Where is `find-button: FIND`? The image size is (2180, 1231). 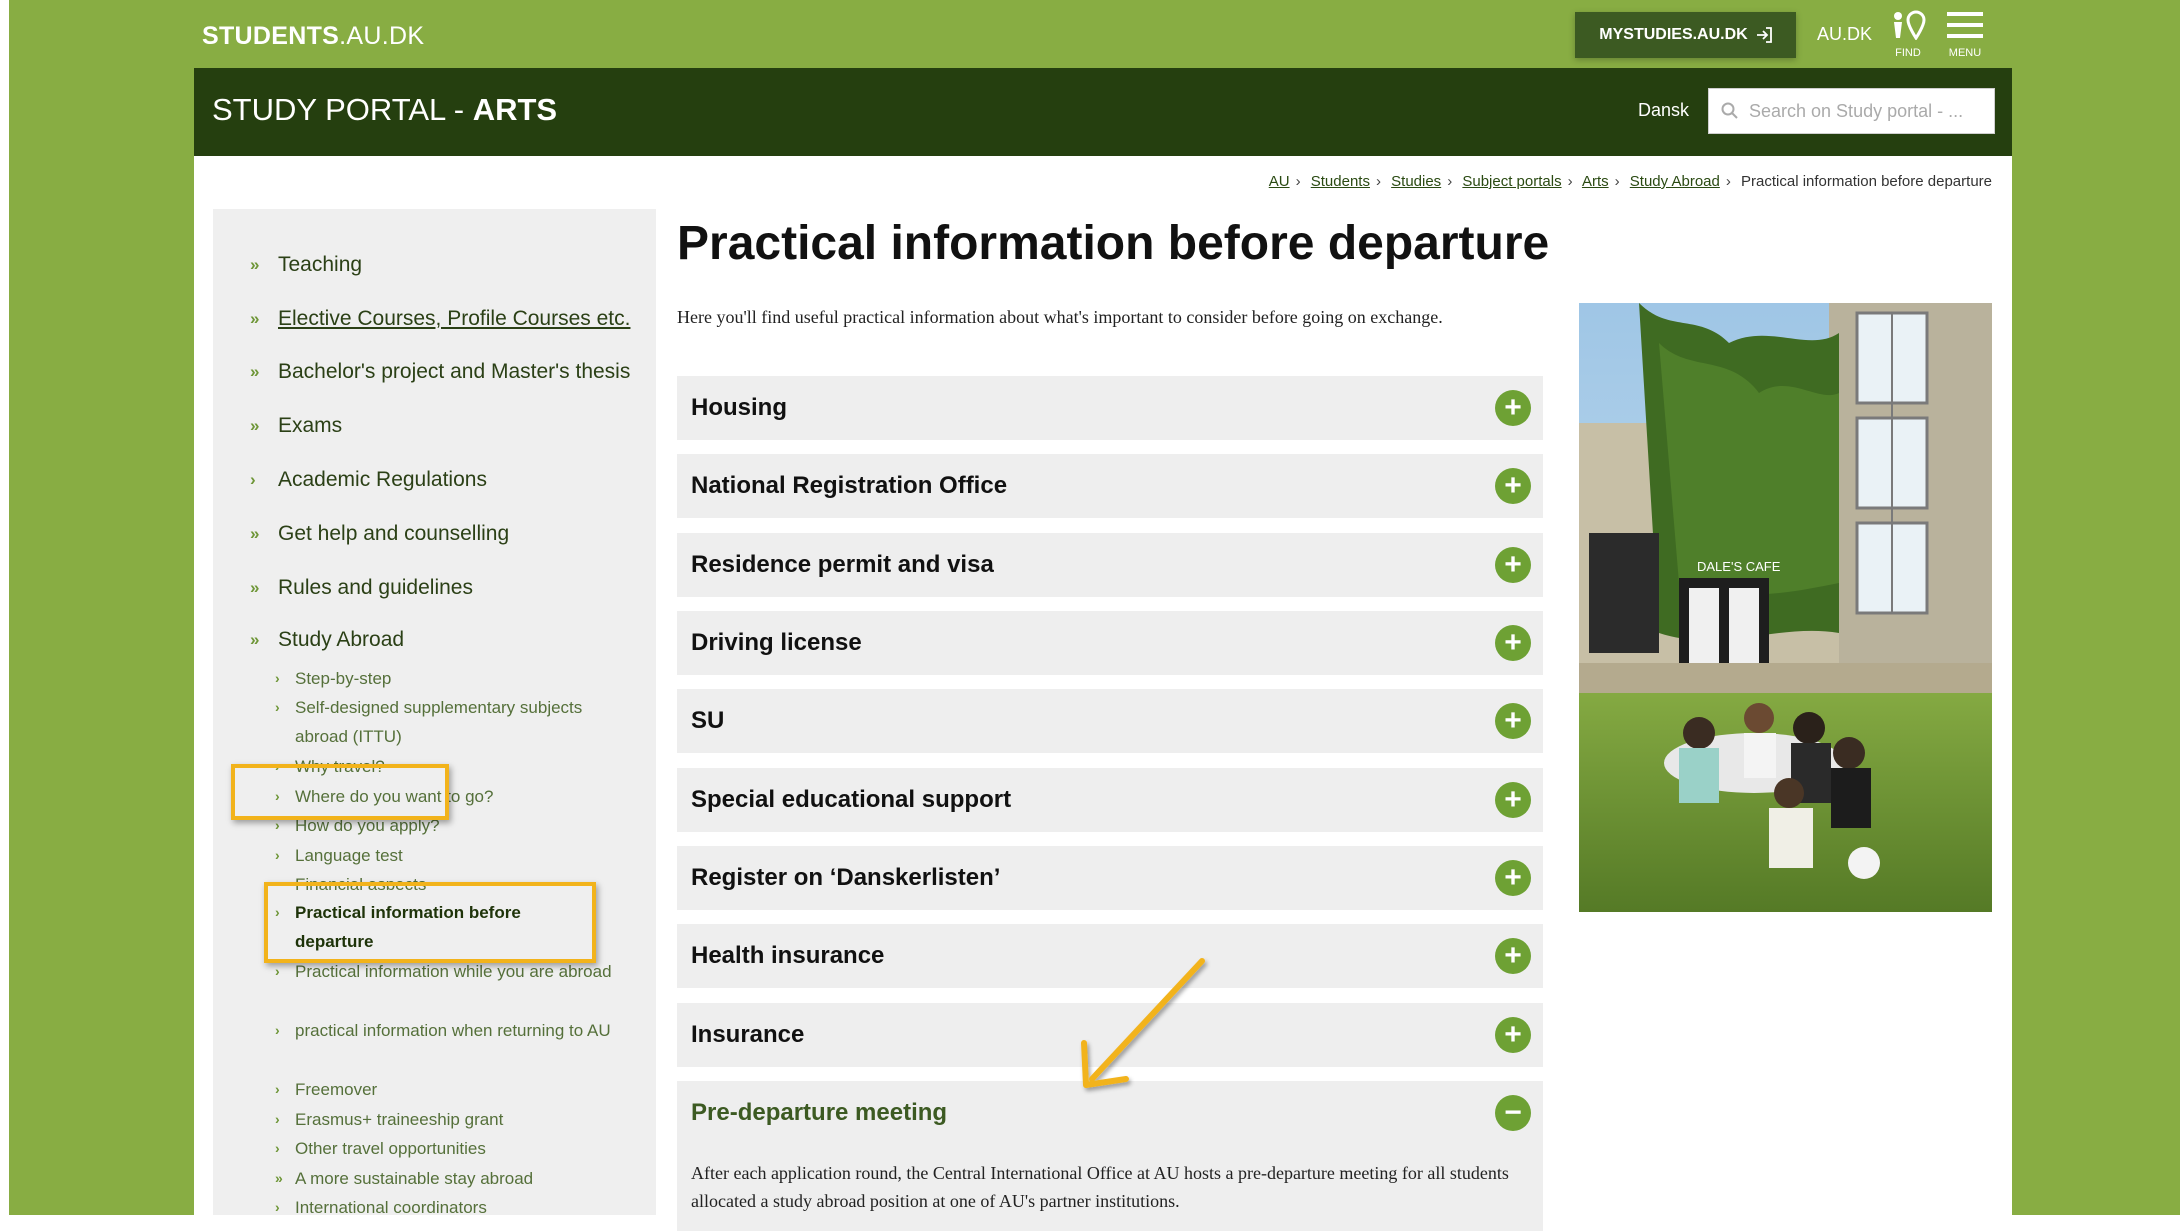
find-button: FIND is located at coordinates (1908, 36).